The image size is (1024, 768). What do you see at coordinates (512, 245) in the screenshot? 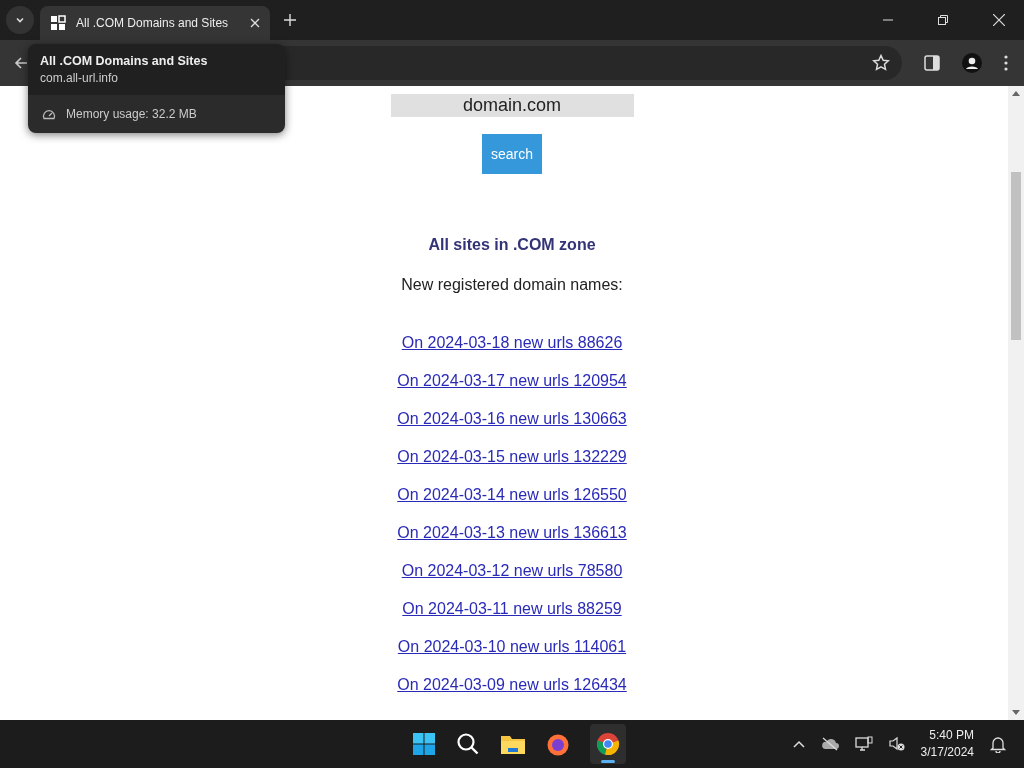
I see `section-heading: All sites in .COM zone` at bounding box center [512, 245].